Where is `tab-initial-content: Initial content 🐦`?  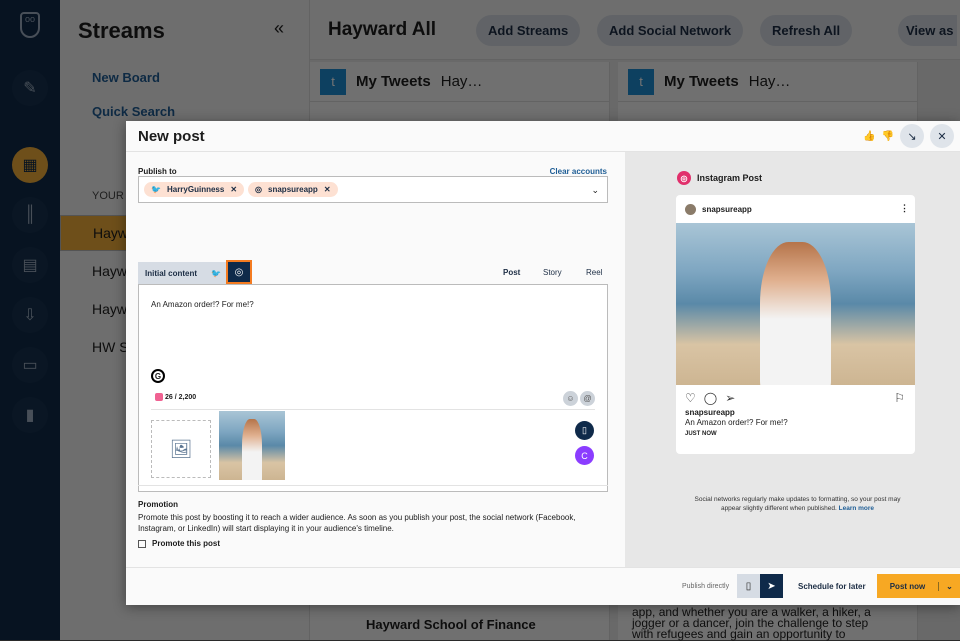 tab-initial-content: Initial content 🐦 is located at coordinates (182, 273).